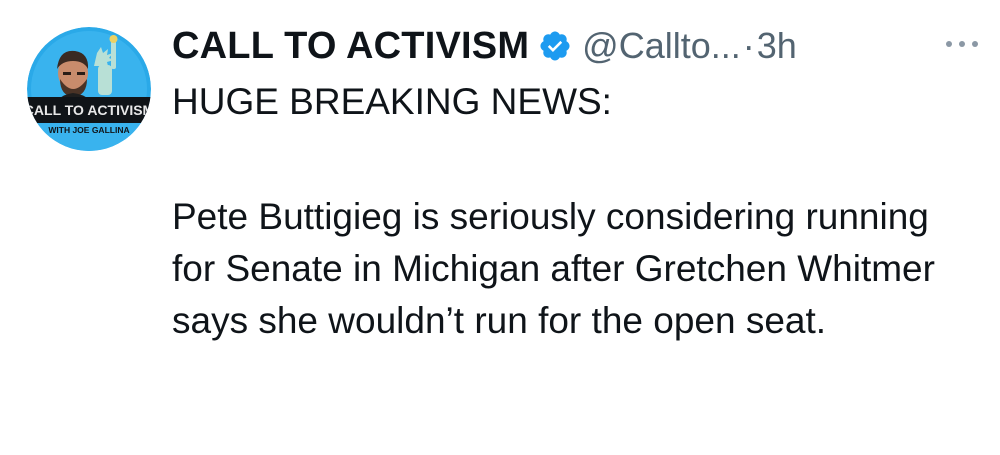 The height and width of the screenshot is (455, 1000). What do you see at coordinates (392, 101) in the screenshot?
I see `tweet-text-headline: HUGE BREAKING NEWS:` at bounding box center [392, 101].